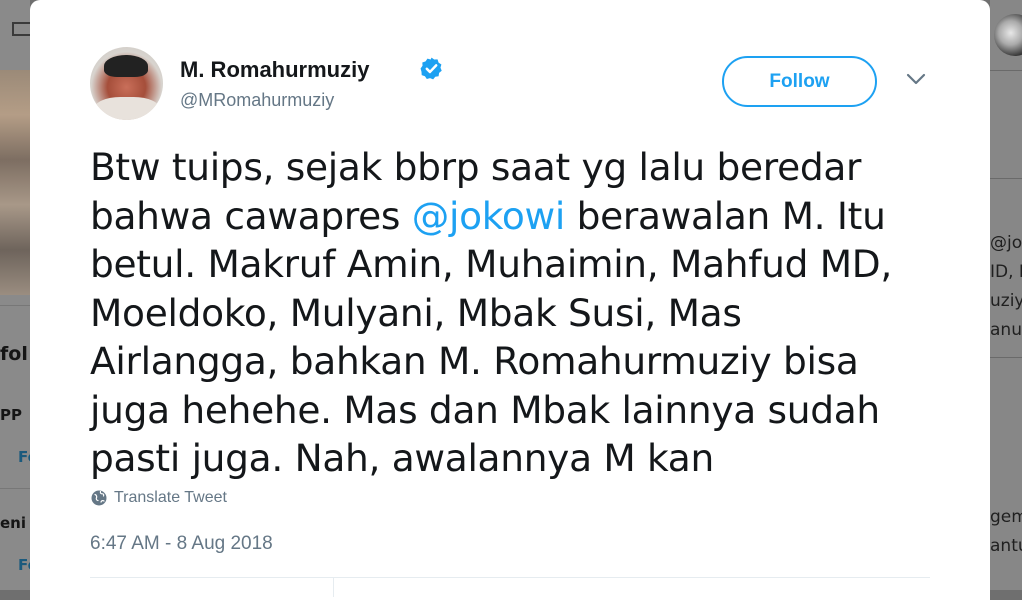 The height and width of the screenshot is (600, 1022). Describe the element at coordinates (13, 523) in the screenshot. I see `bg-fragment: eni` at that location.